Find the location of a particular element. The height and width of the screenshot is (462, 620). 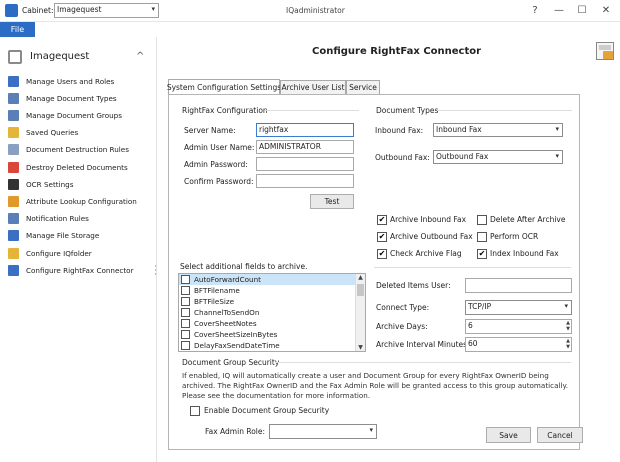

sidebar-item-ocr-settings: OCR Settings is located at coordinates (40, 184).